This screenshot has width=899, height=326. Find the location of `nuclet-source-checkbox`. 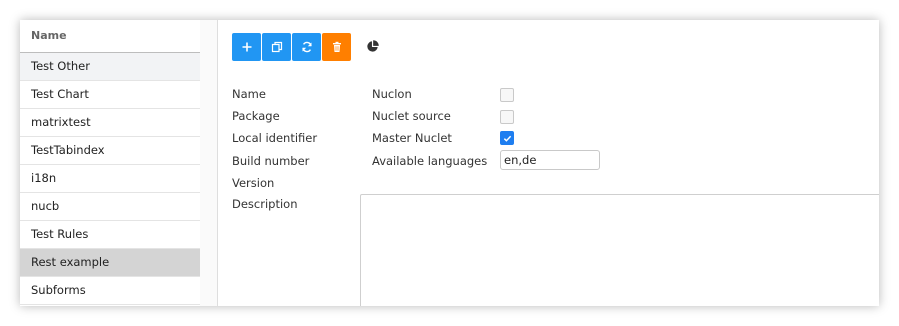

nuclet-source-checkbox is located at coordinates (507, 117).